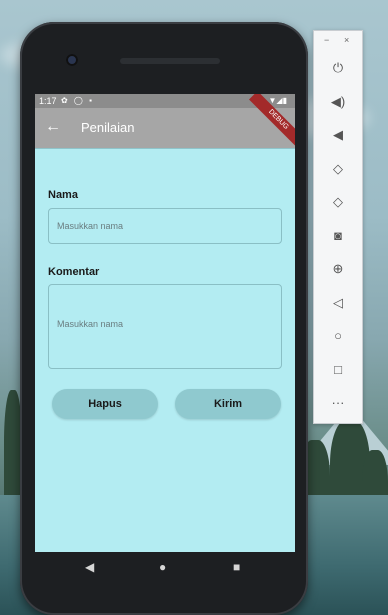  What do you see at coordinates (89, 567) in the screenshot?
I see `nav-back-icon: ◀` at bounding box center [89, 567].